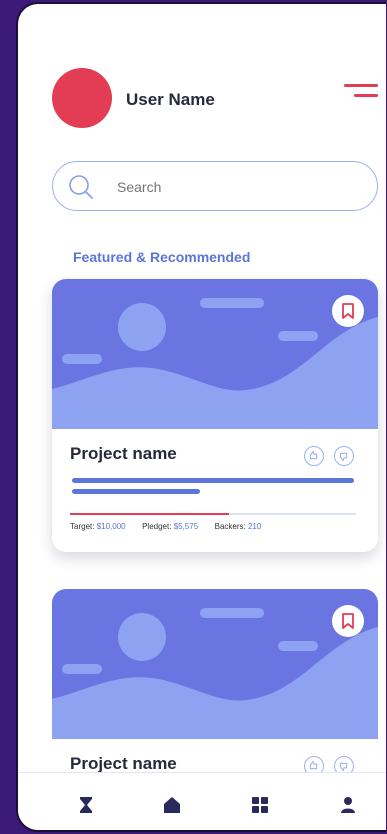 The image size is (387, 834). Describe the element at coordinates (348, 805) in the screenshot. I see `user-icon` at that location.